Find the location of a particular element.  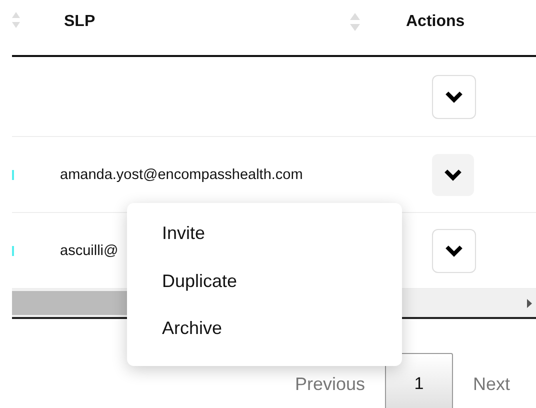

email-text: ascuilli@ is located at coordinates (89, 250).